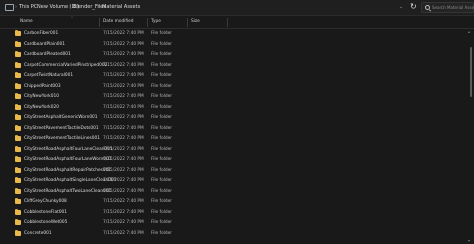  I want to click on scroll-up-icon: ▴, so click(469, 31).